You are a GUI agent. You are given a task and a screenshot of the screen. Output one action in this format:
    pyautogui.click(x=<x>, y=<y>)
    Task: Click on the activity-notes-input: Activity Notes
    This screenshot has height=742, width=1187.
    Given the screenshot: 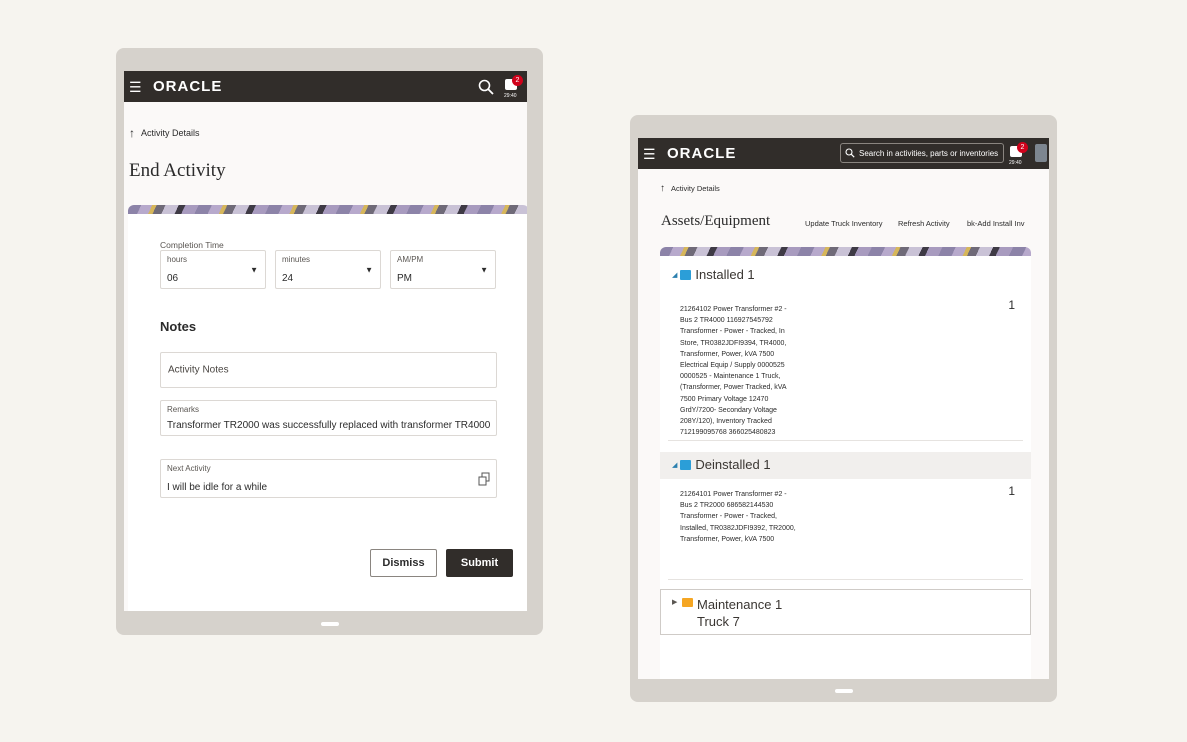 What is the action you would take?
    pyautogui.click(x=328, y=370)
    